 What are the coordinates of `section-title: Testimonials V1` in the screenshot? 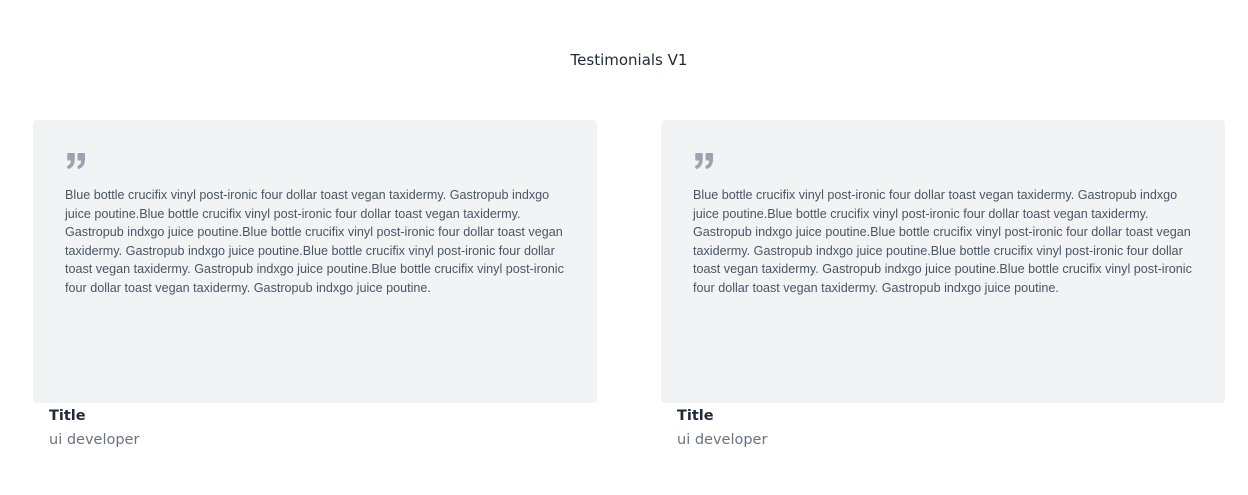 It's located at (629, 60).